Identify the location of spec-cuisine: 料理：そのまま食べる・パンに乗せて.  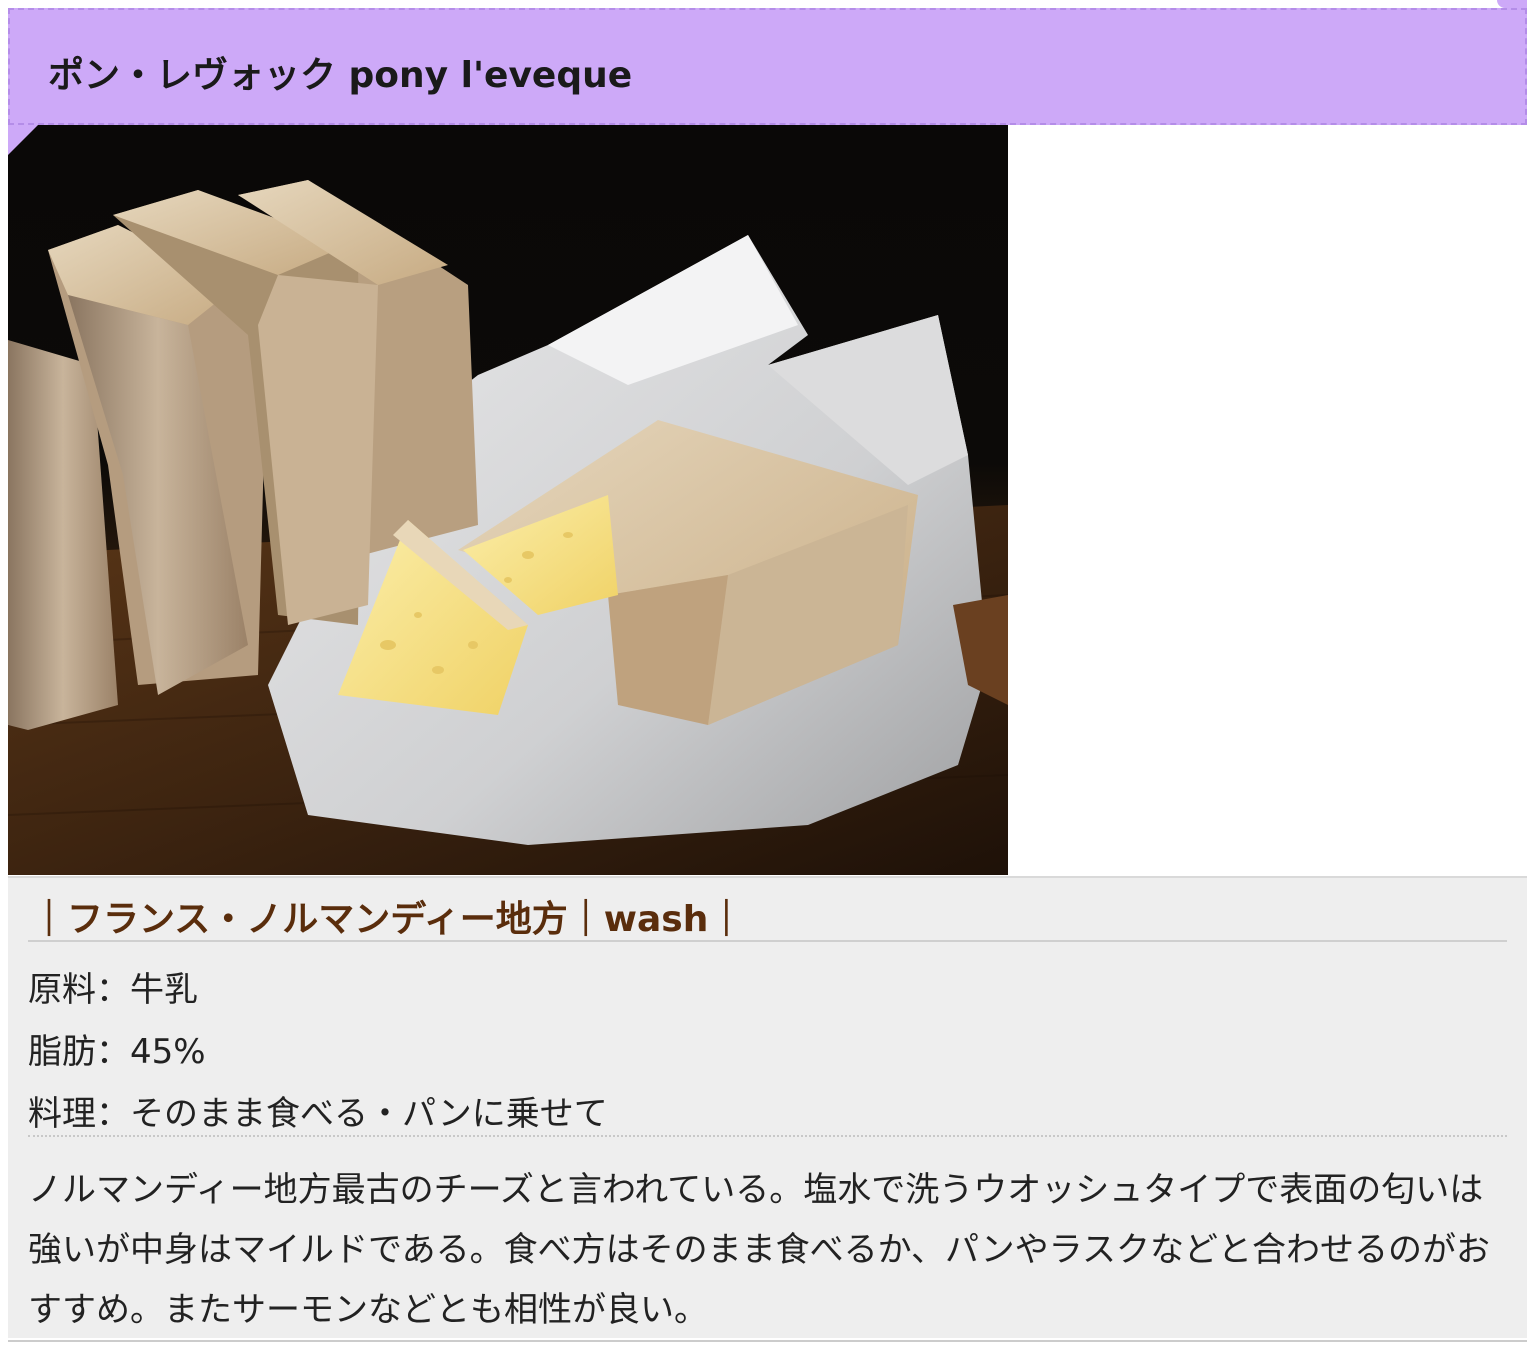
(318, 1114).